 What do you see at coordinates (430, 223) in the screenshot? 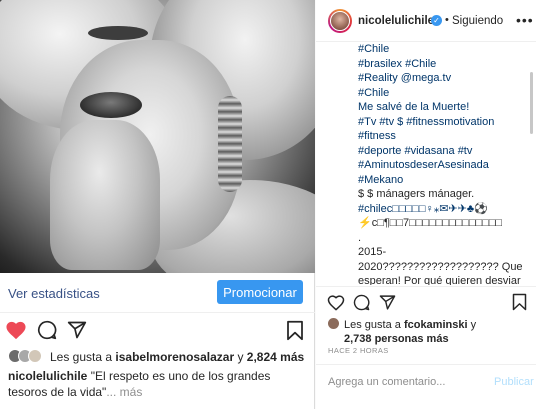
I see `comment-line: ⚡c□¶□□7□□□□□□□□□□□□□□` at bounding box center [430, 223].